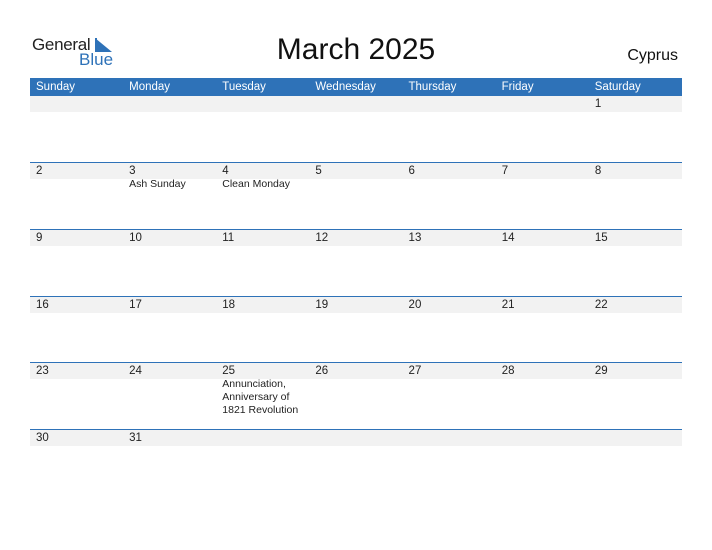 The height and width of the screenshot is (550, 712). I want to click on day-cell: 23, so click(76, 396).